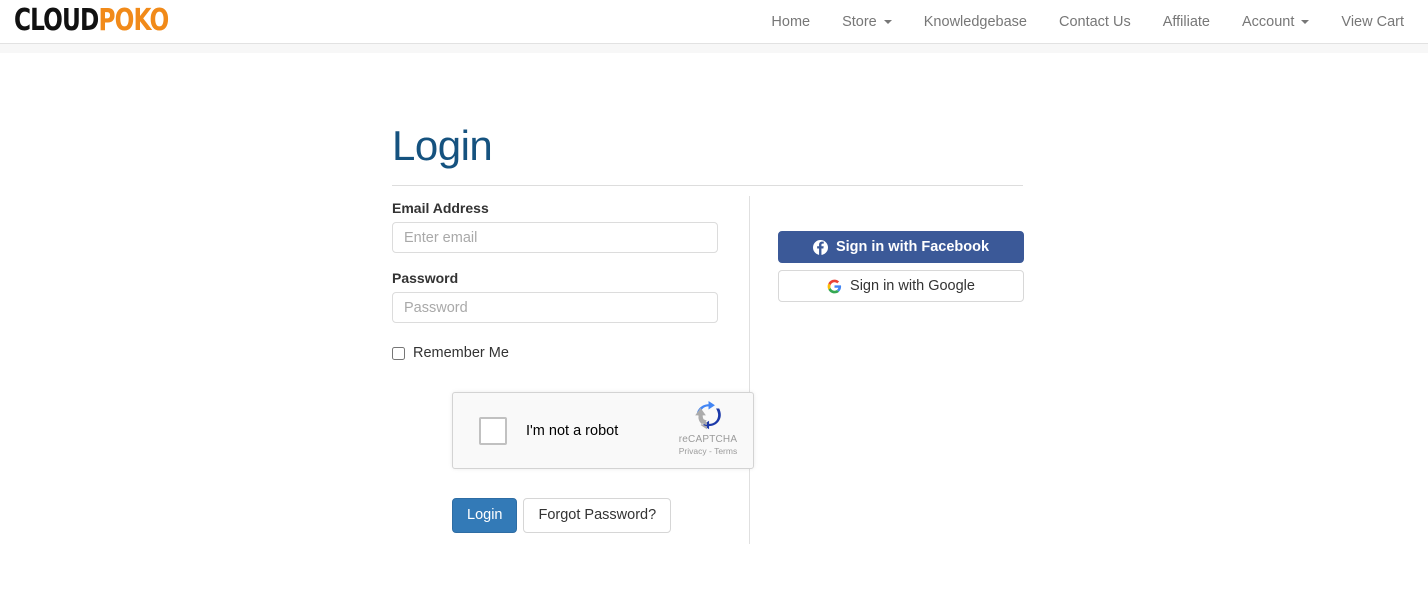  I want to click on recaptcha-terms-link: Terms, so click(725, 451).